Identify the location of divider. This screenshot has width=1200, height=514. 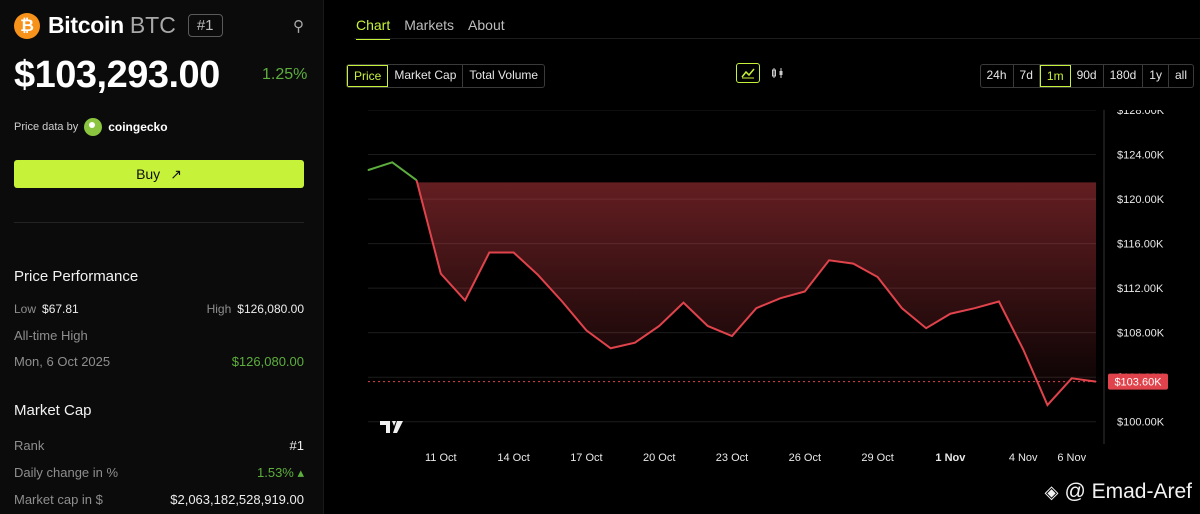
(159, 222).